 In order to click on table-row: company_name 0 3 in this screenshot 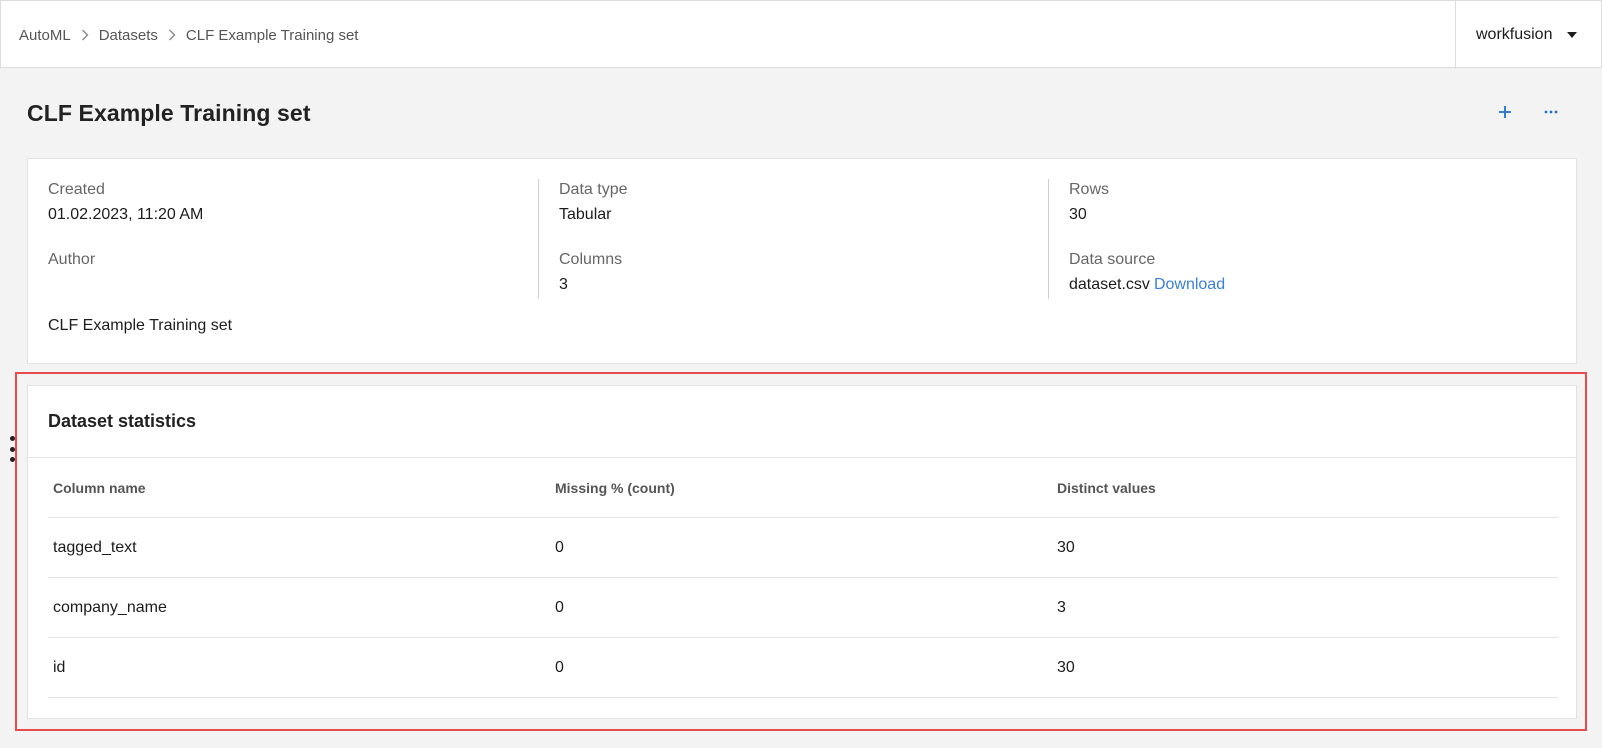, I will do `click(803, 608)`.